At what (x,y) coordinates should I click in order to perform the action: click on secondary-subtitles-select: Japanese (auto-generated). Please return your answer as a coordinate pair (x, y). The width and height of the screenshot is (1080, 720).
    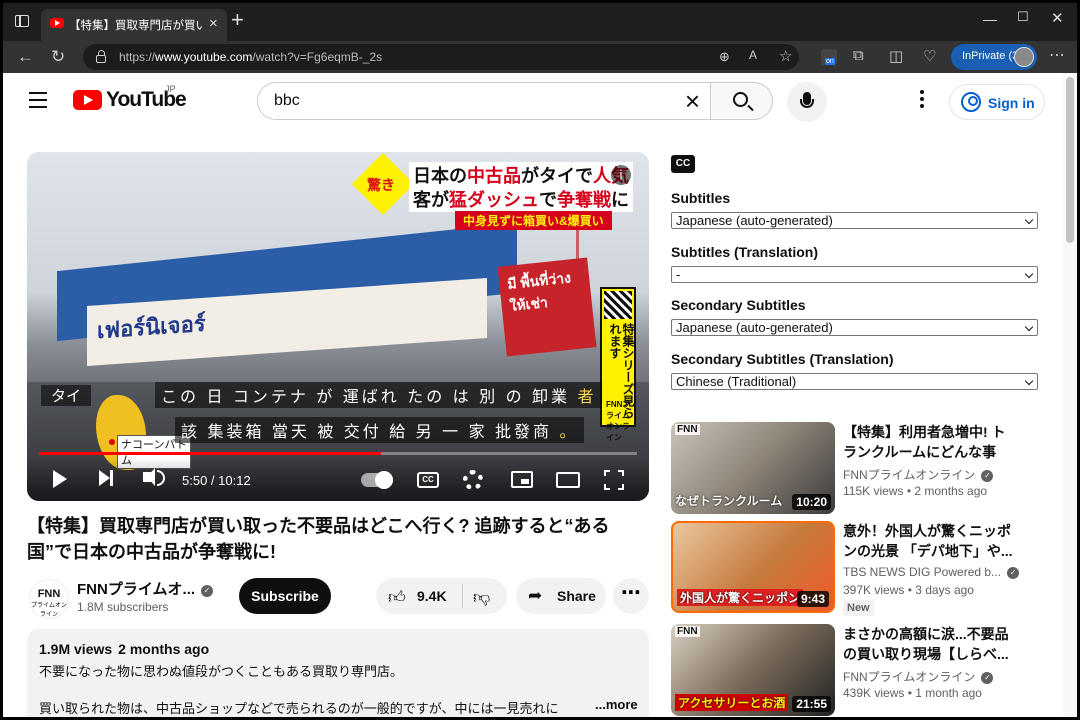
    Looking at the image, I should click on (854, 327).